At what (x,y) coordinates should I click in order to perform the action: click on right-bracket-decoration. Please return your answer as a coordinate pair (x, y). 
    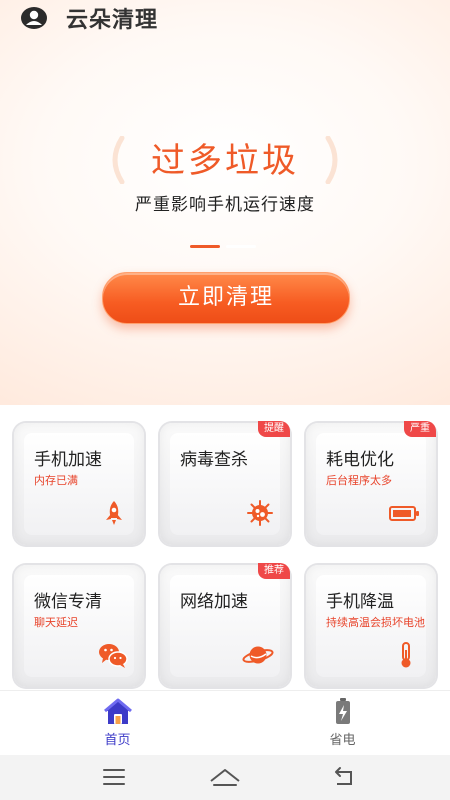
    Looking at the image, I should click on (331, 160).